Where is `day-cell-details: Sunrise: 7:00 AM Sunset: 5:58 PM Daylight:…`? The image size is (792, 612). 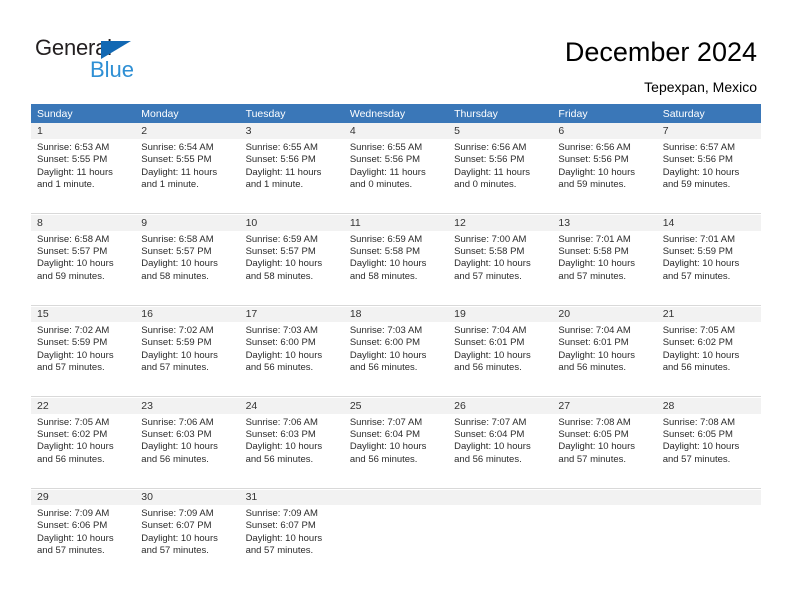 day-cell-details: Sunrise: 7:00 AM Sunset: 5:58 PM Daylight:… is located at coordinates (500, 267).